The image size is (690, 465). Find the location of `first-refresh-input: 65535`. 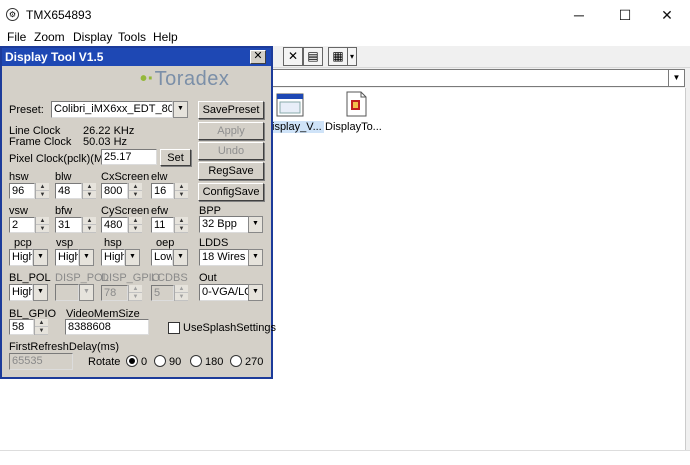

first-refresh-input: 65535 is located at coordinates (41, 361).